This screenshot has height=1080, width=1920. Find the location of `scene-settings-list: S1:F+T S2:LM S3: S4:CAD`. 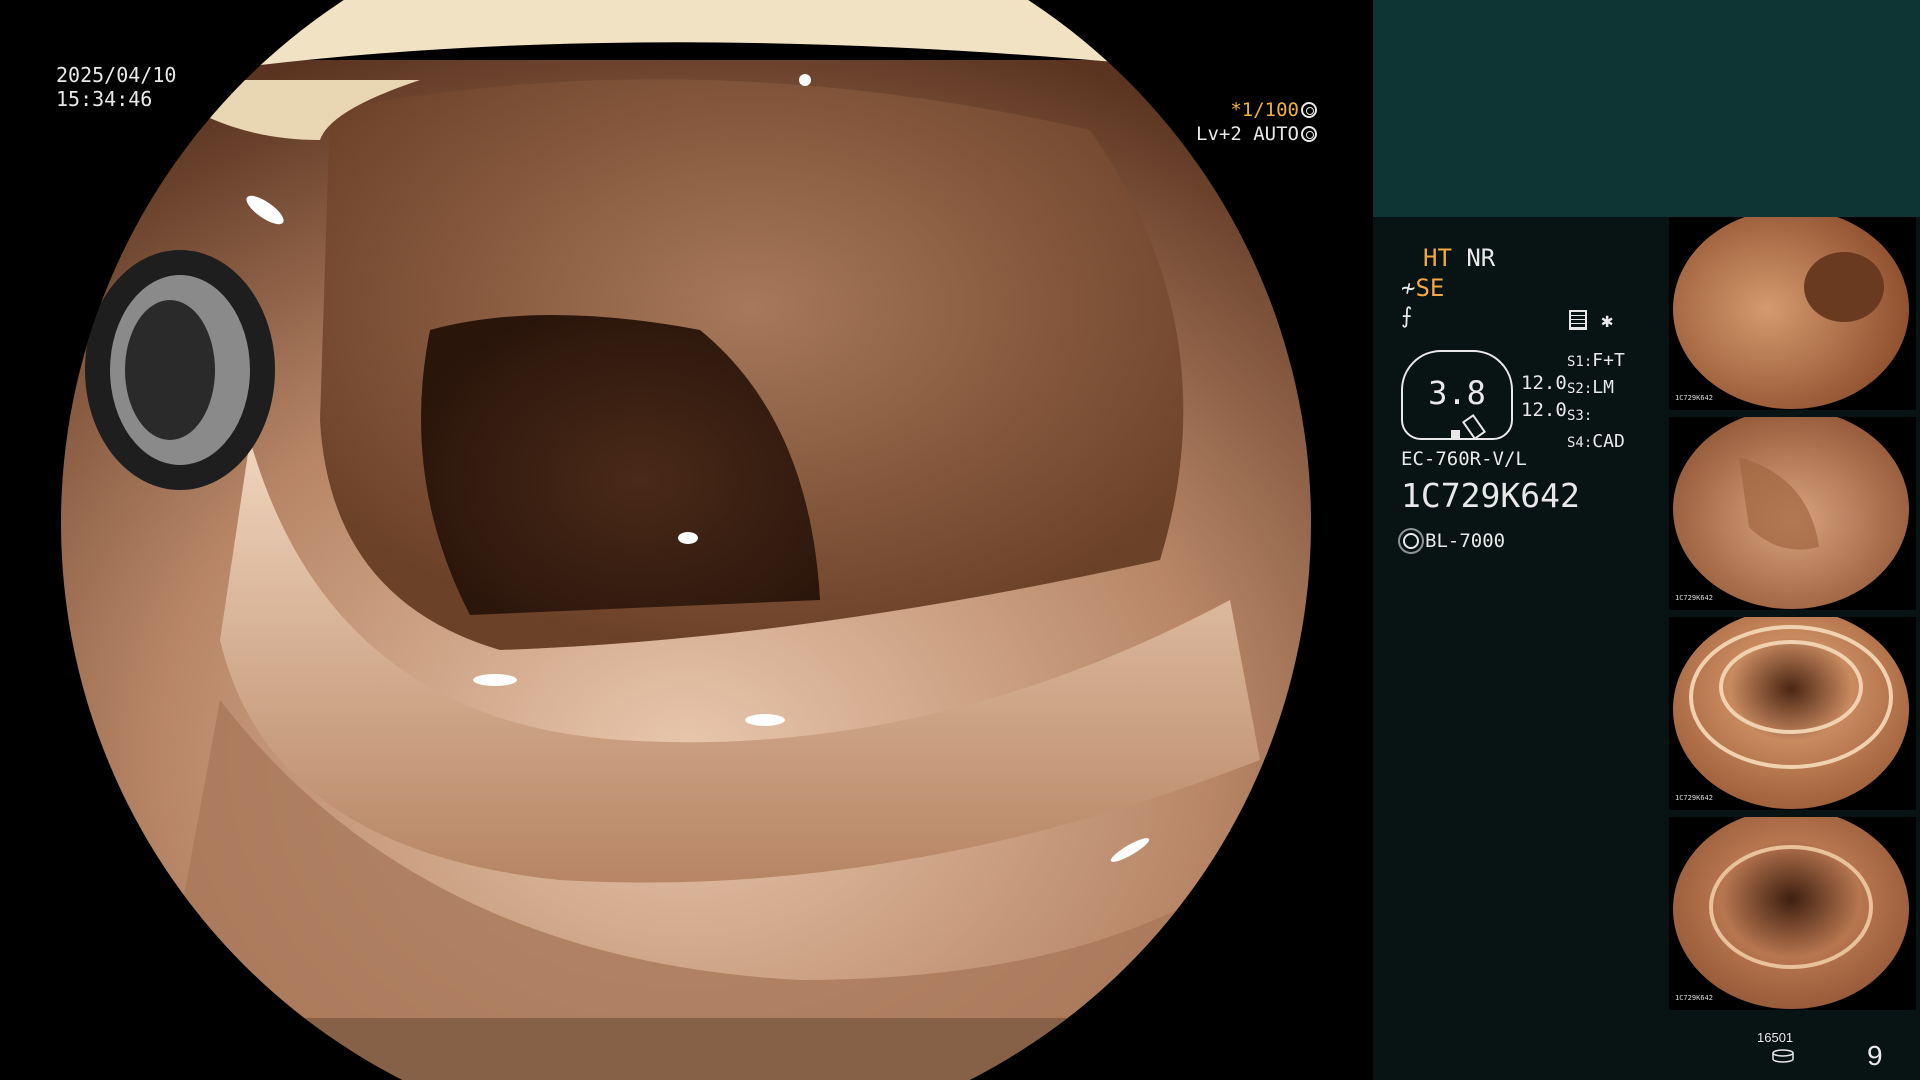

scene-settings-list: S1:F+T S2:LM S3: S4:CAD is located at coordinates (1596, 402).